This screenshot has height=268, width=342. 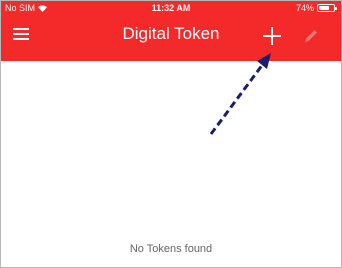 I want to click on battery-percent: 74%, so click(x=304, y=8).